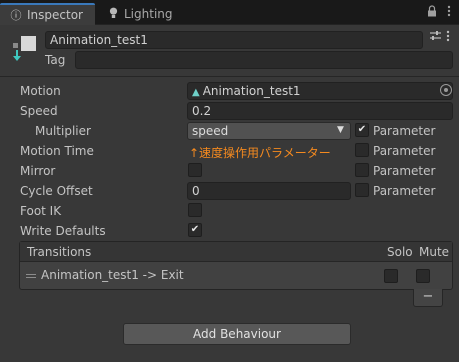 This screenshot has width=459, height=362. What do you see at coordinates (41, 211) in the screenshot?
I see `foot-ik-label: Foot IK` at bounding box center [41, 211].